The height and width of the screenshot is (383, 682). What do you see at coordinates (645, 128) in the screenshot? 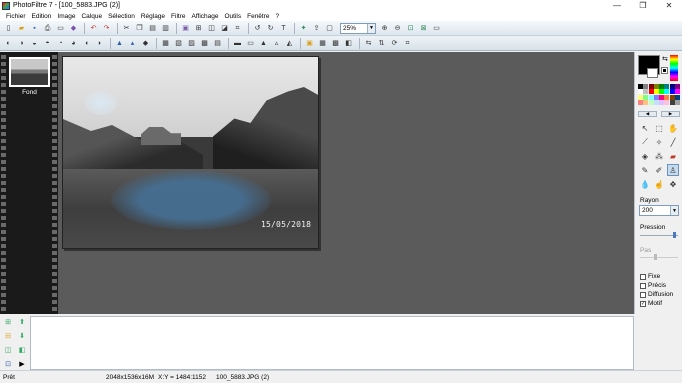
I see `pointer-tool-icon: ↖` at bounding box center [645, 128].